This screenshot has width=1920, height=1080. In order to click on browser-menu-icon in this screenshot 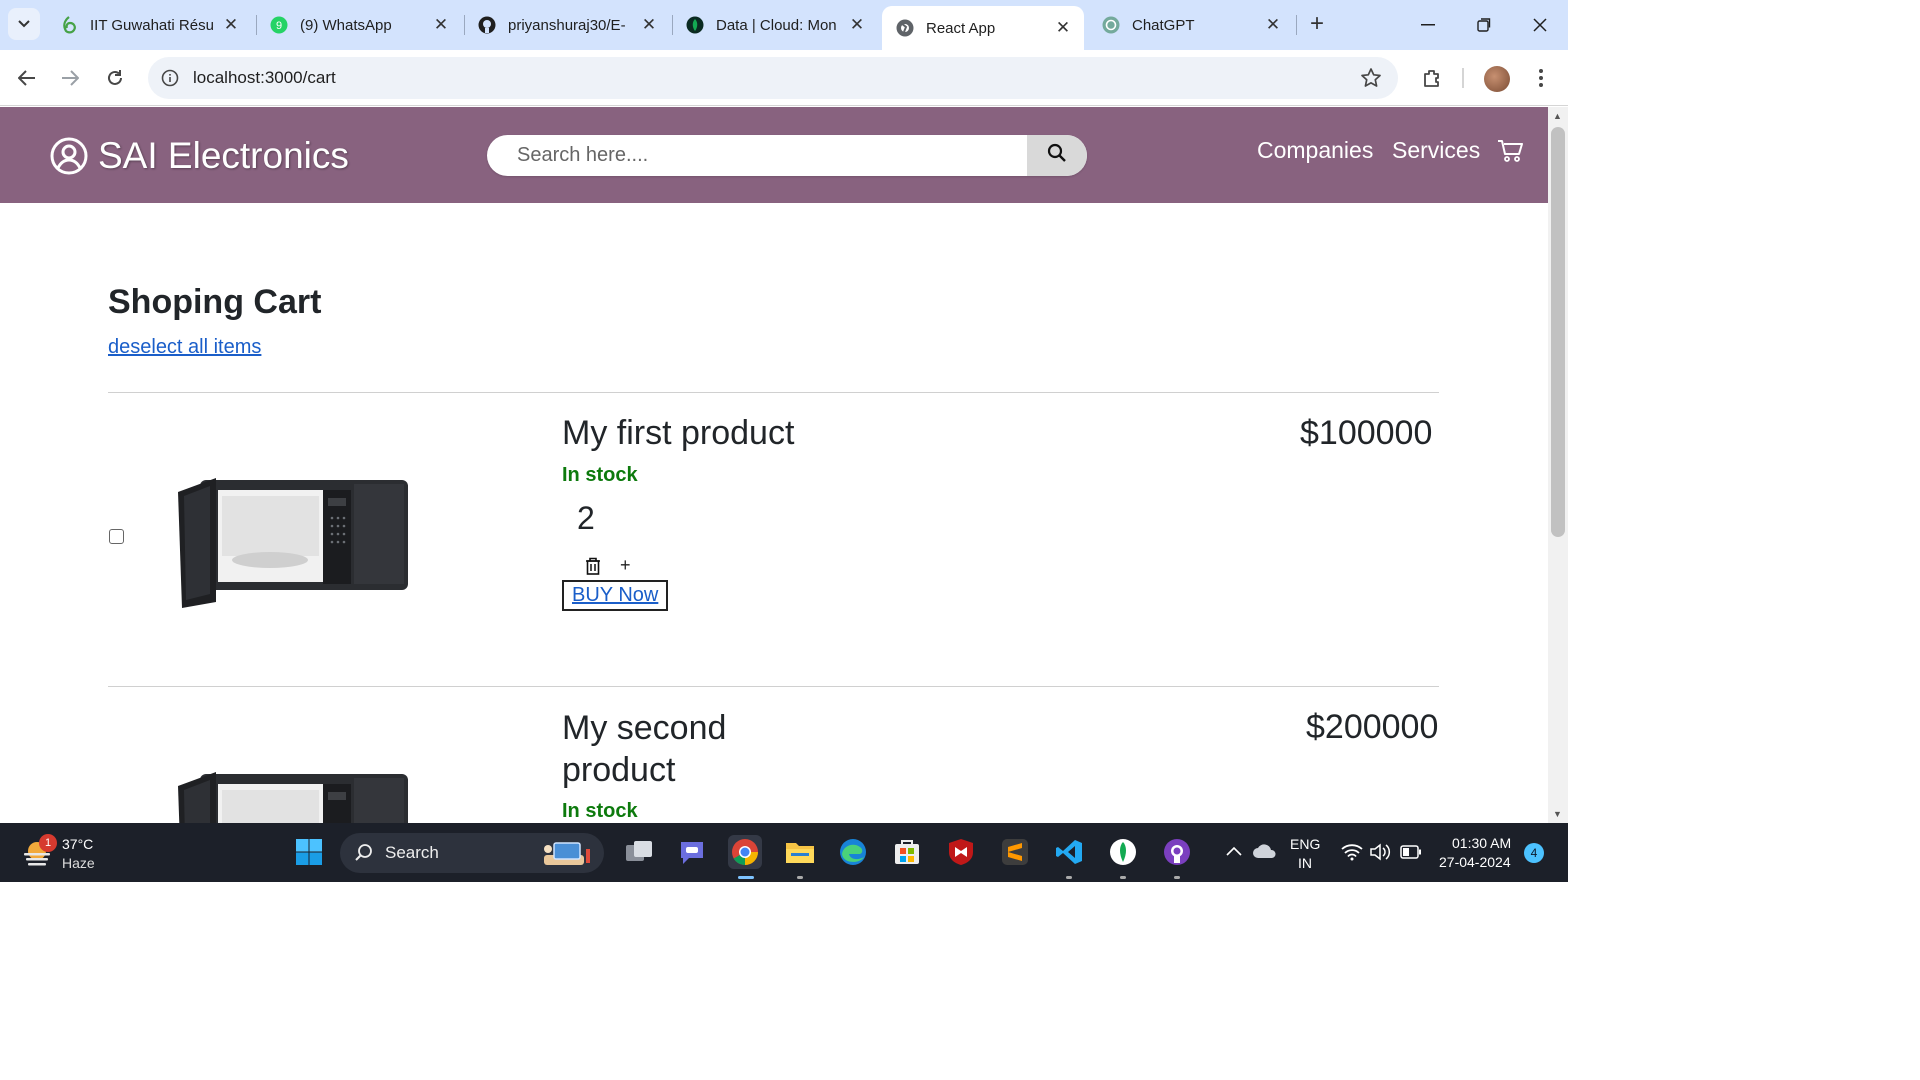, I will do `click(1541, 78)`.